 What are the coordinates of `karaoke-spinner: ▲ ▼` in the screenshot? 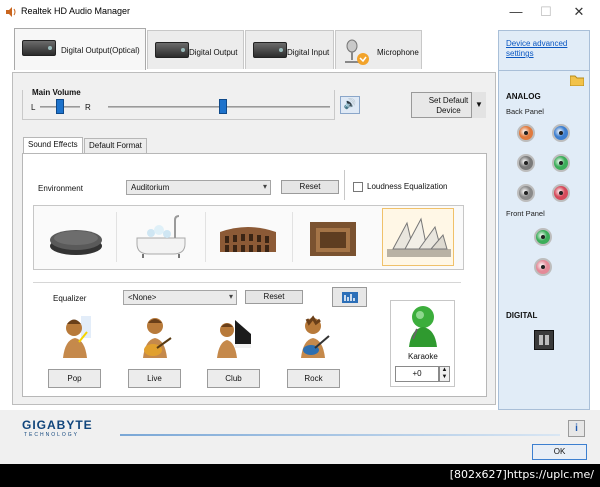 It's located at (444, 374).